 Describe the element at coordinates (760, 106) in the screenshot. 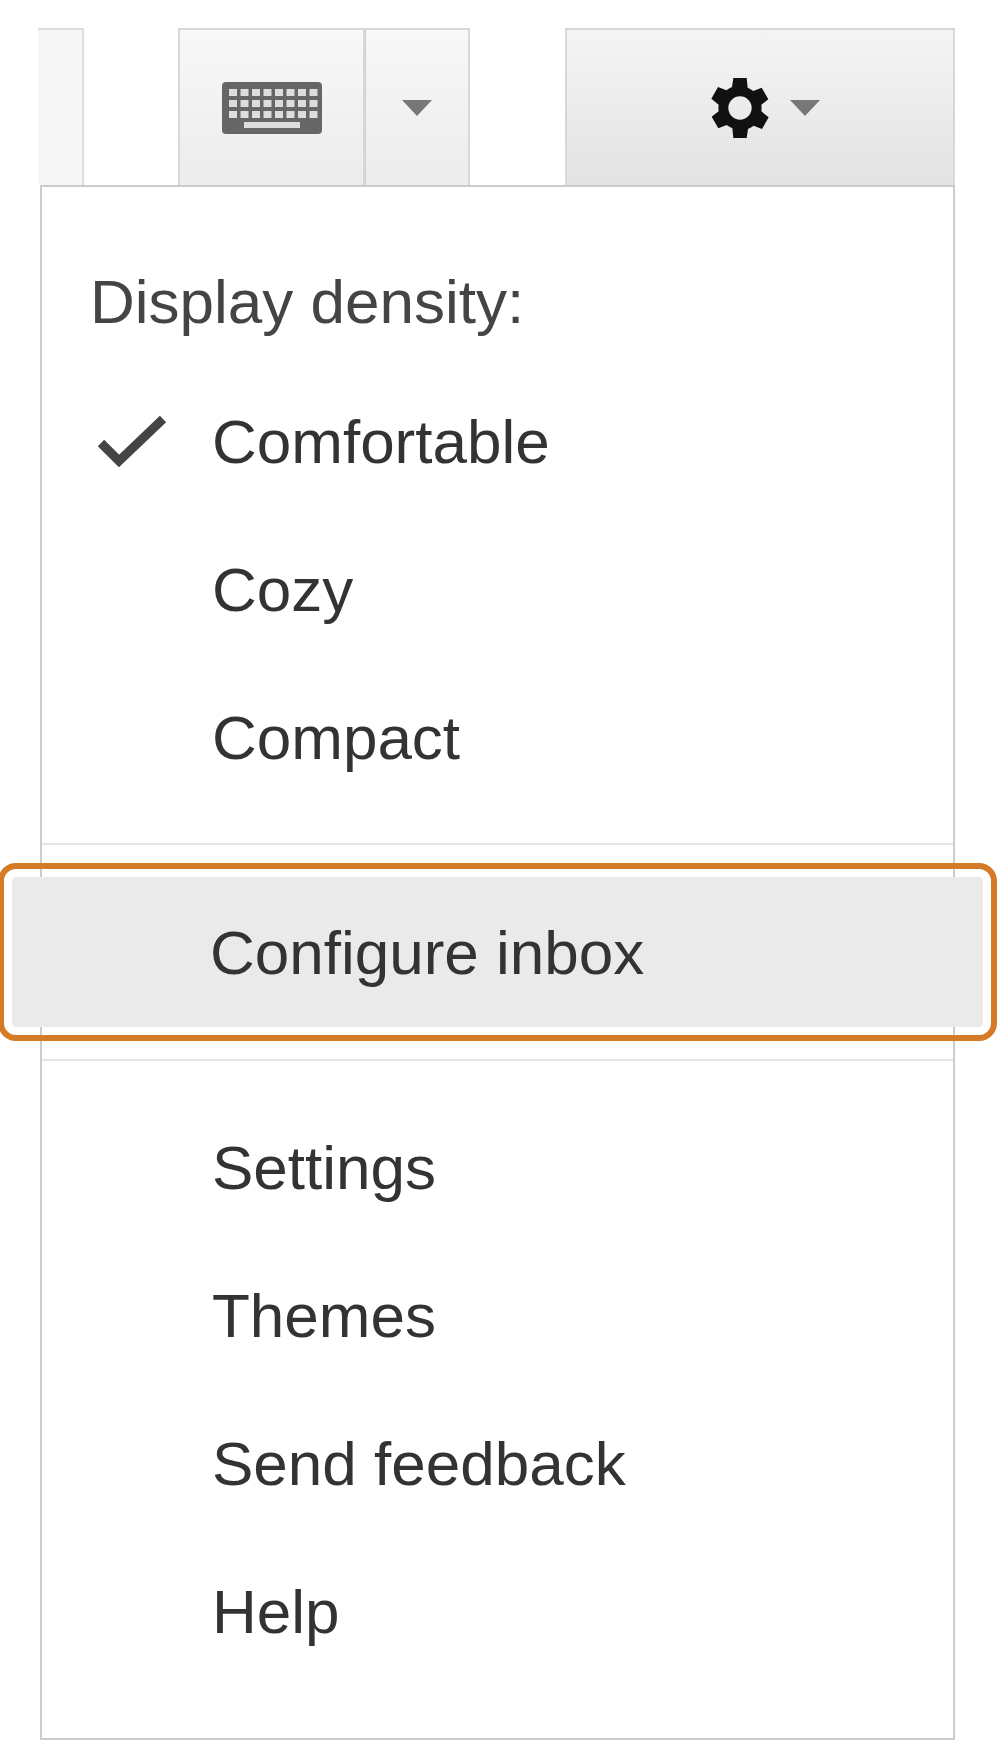

I see `settings-button` at that location.